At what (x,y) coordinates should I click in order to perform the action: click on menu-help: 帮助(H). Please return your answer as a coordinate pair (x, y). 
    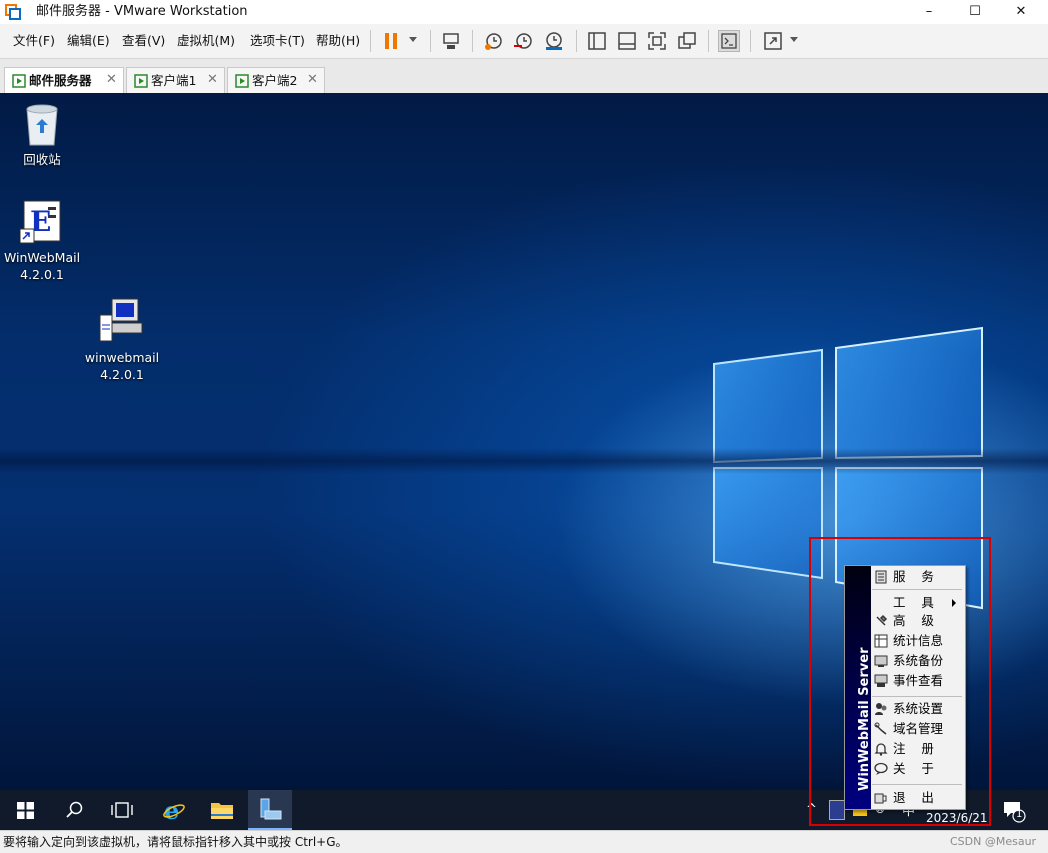
    Looking at the image, I should click on (338, 41).